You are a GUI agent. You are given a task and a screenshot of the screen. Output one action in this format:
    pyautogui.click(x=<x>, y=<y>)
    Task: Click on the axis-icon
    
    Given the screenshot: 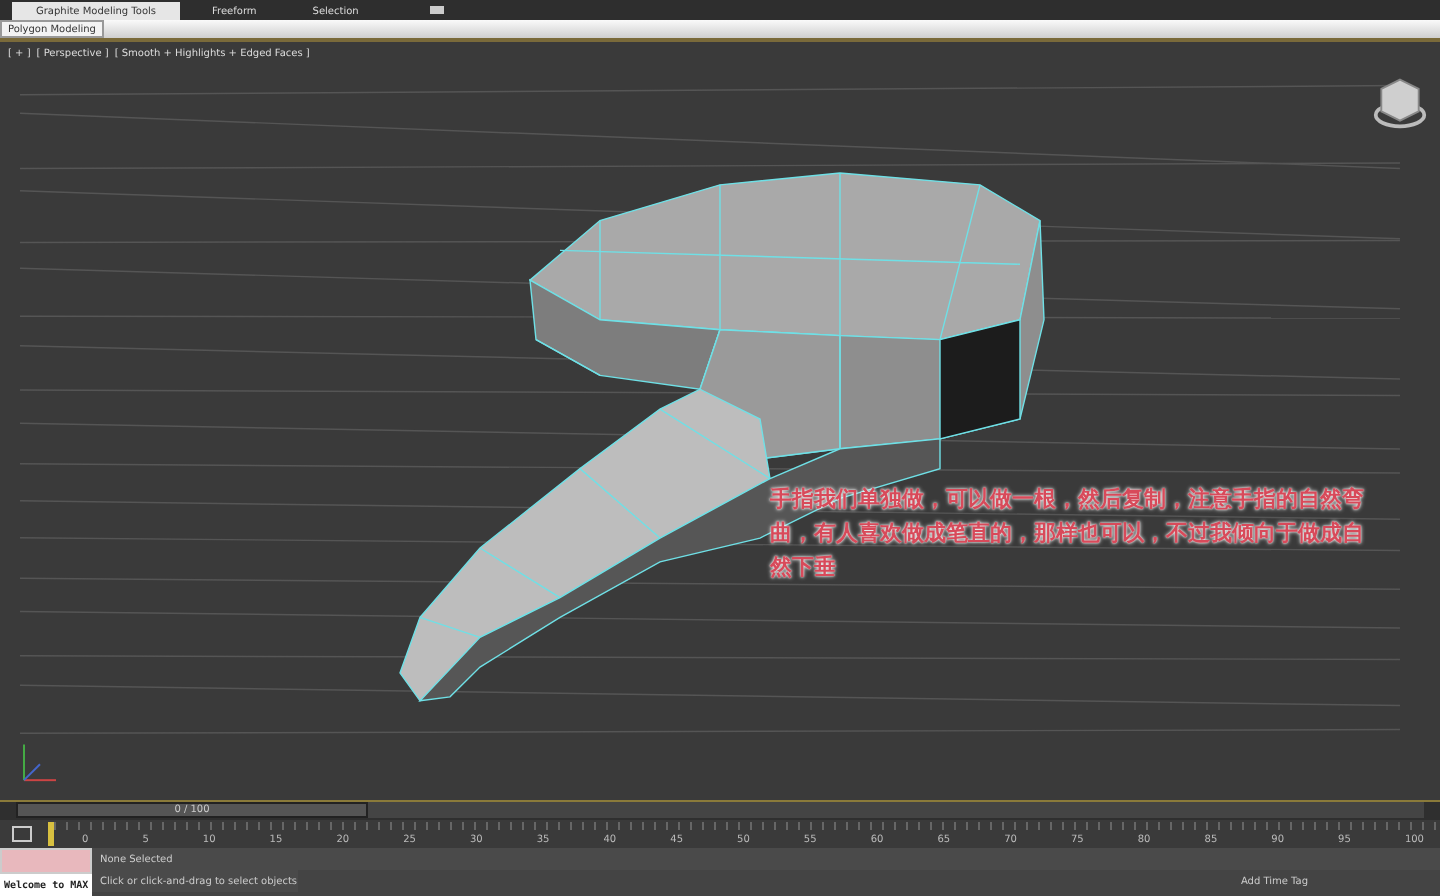 What is the action you would take?
    pyautogui.click(x=40, y=762)
    